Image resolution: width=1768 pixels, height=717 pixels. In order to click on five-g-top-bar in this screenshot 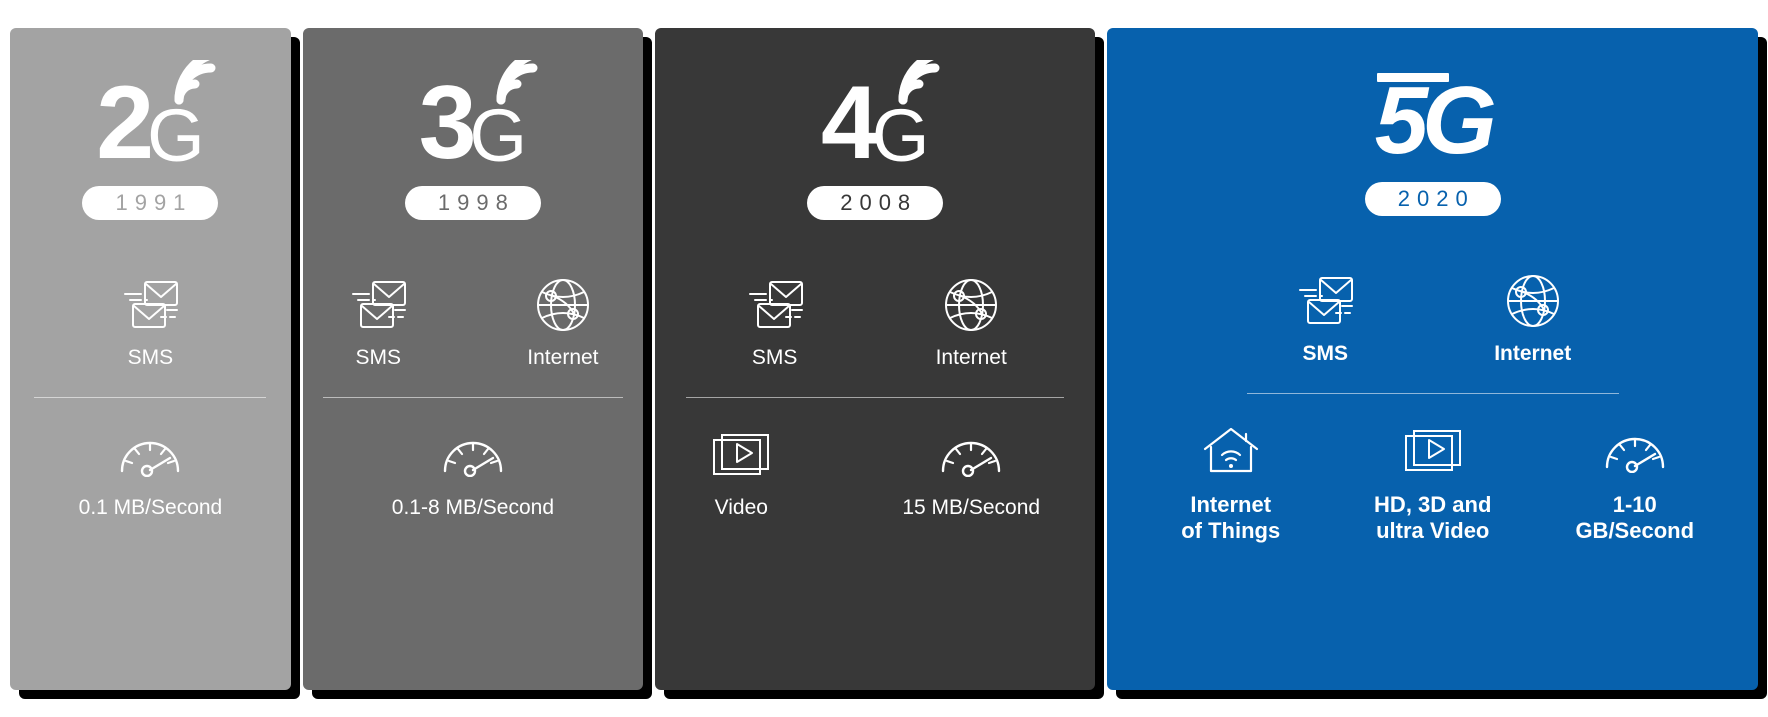, I will do `click(1412, 77)`.